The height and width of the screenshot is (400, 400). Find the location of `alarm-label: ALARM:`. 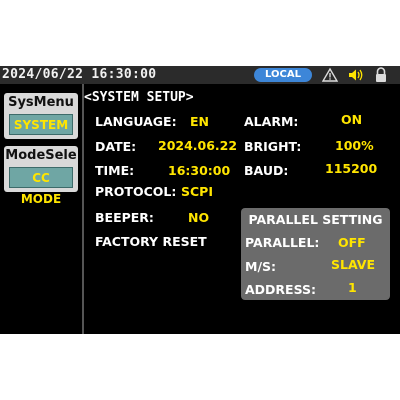

alarm-label: ALARM: is located at coordinates (271, 121).